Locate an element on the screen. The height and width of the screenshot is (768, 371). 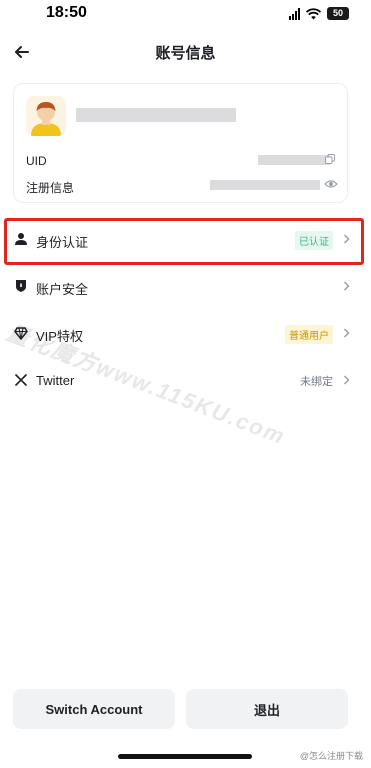
avatar is located at coordinates (46, 116).